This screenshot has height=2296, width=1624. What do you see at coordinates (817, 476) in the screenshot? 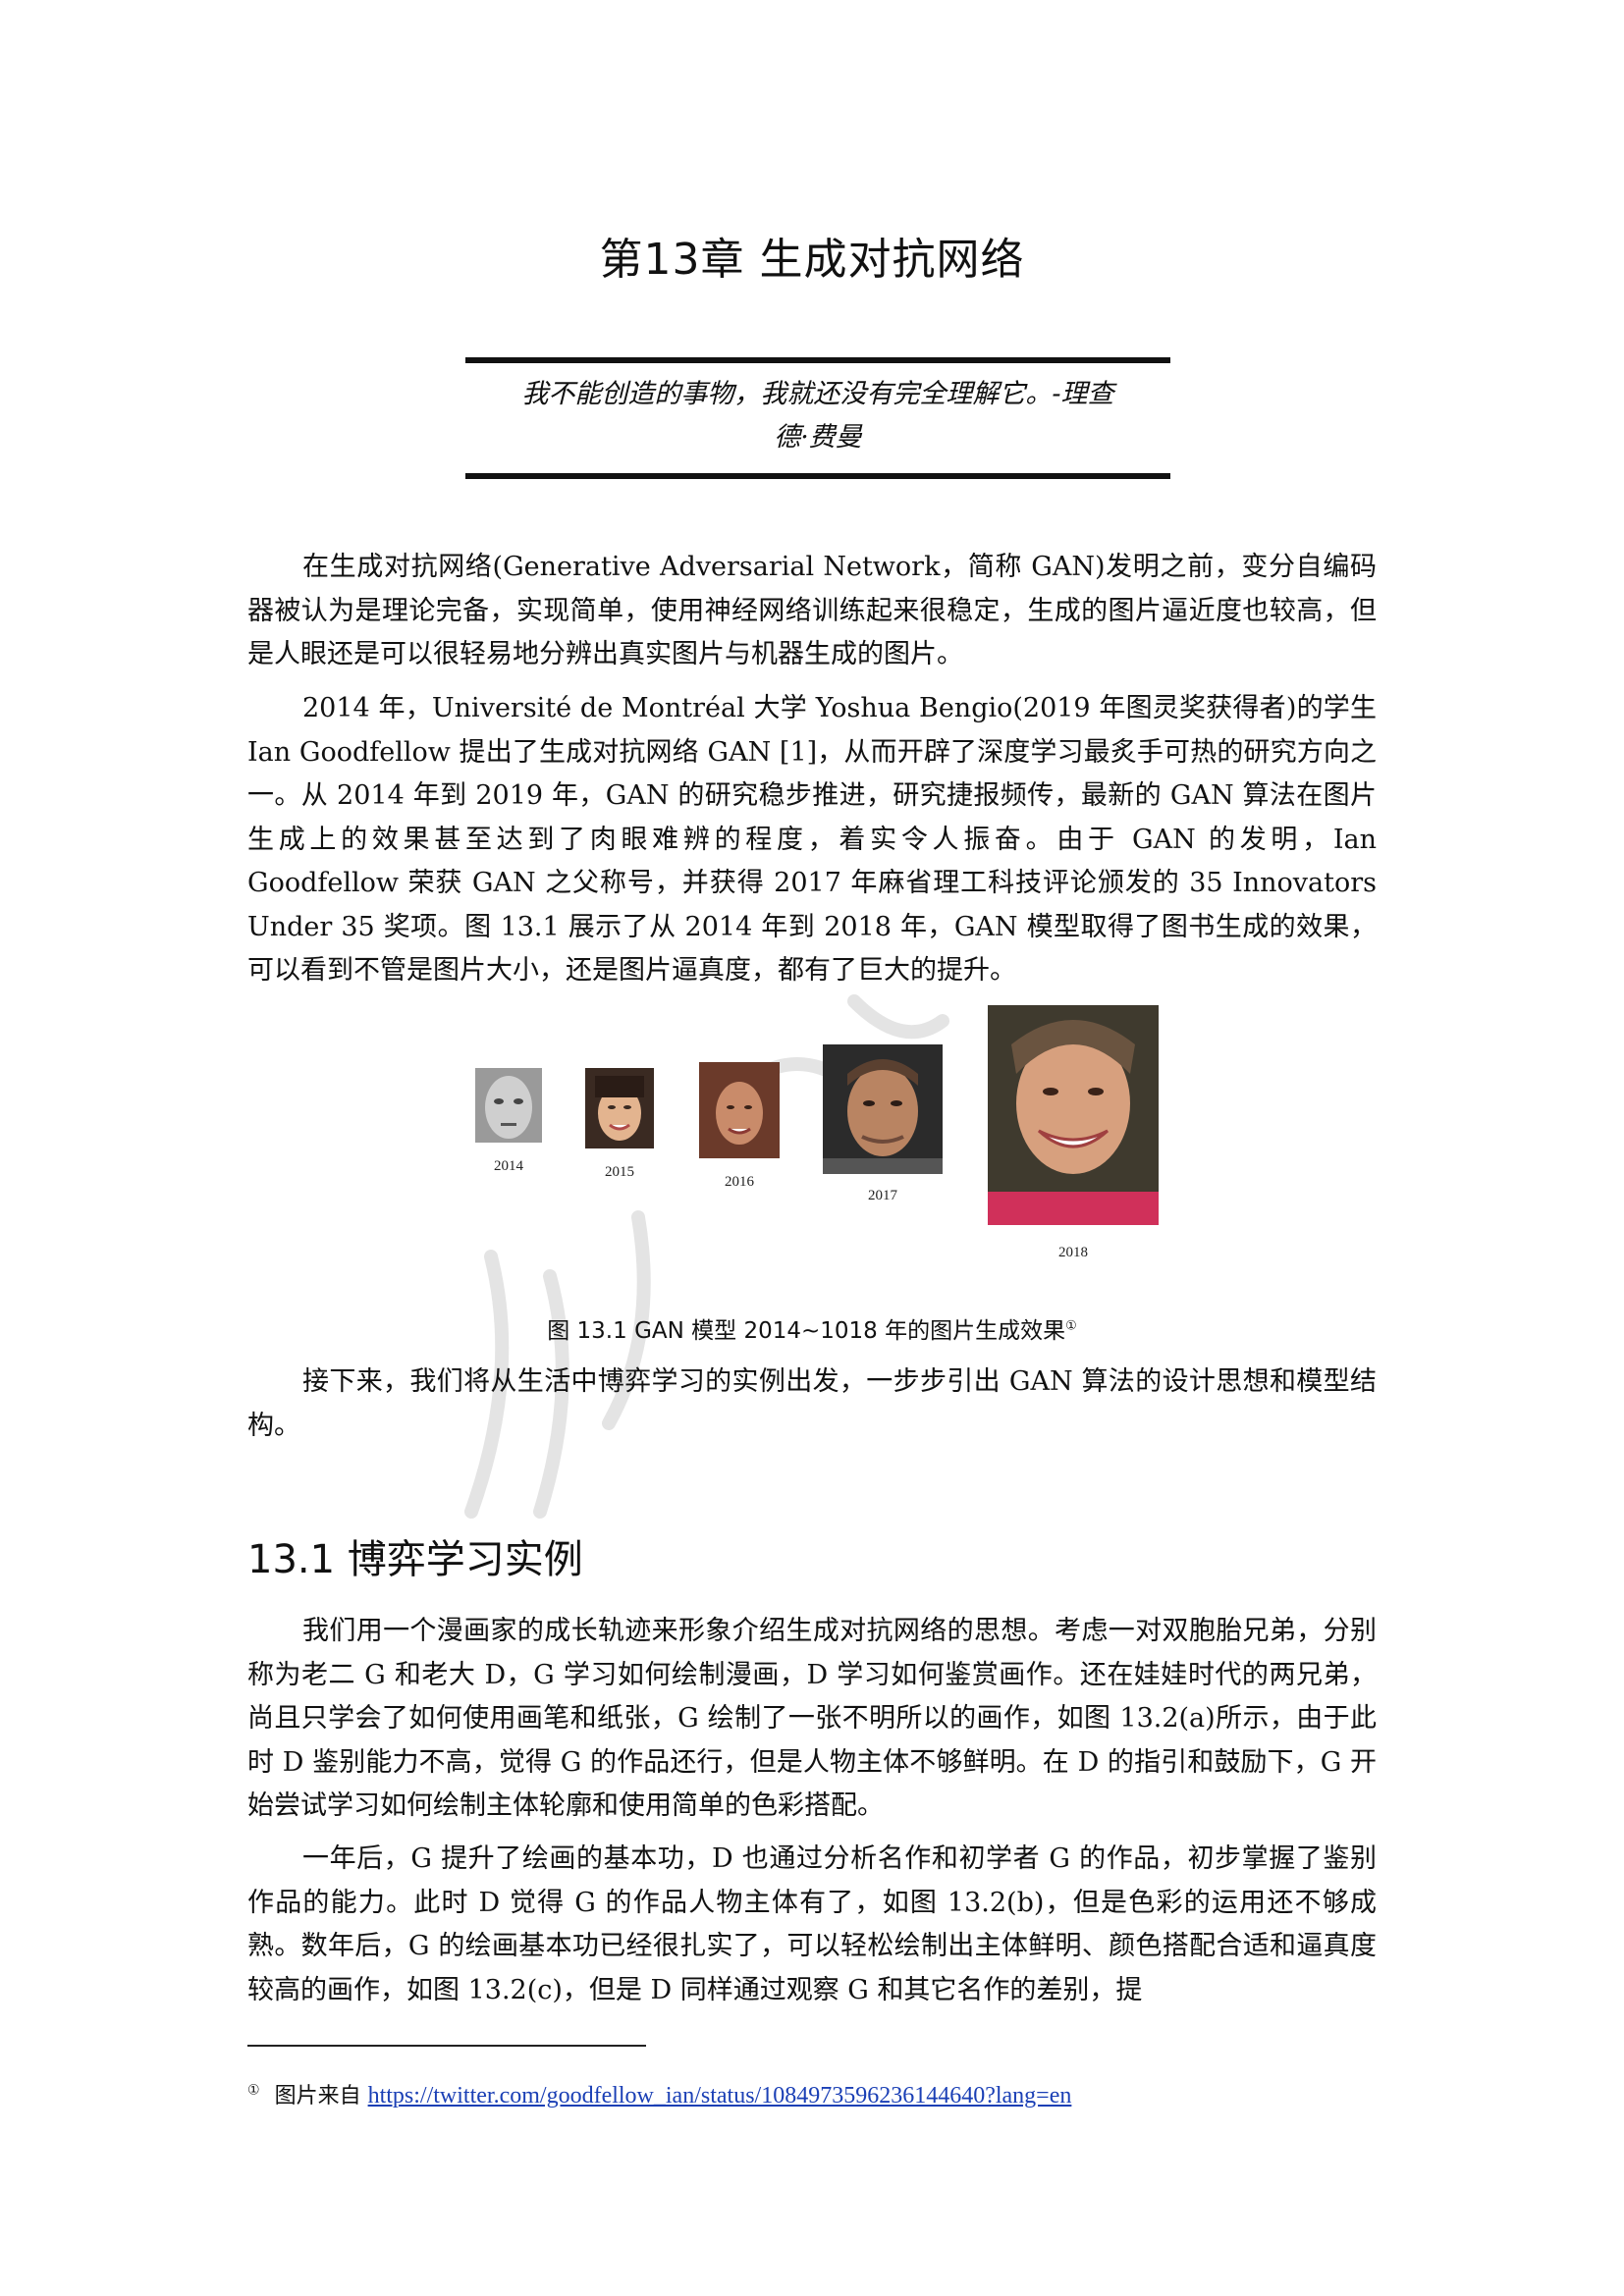
I see `epigraph-bottom-rule` at bounding box center [817, 476].